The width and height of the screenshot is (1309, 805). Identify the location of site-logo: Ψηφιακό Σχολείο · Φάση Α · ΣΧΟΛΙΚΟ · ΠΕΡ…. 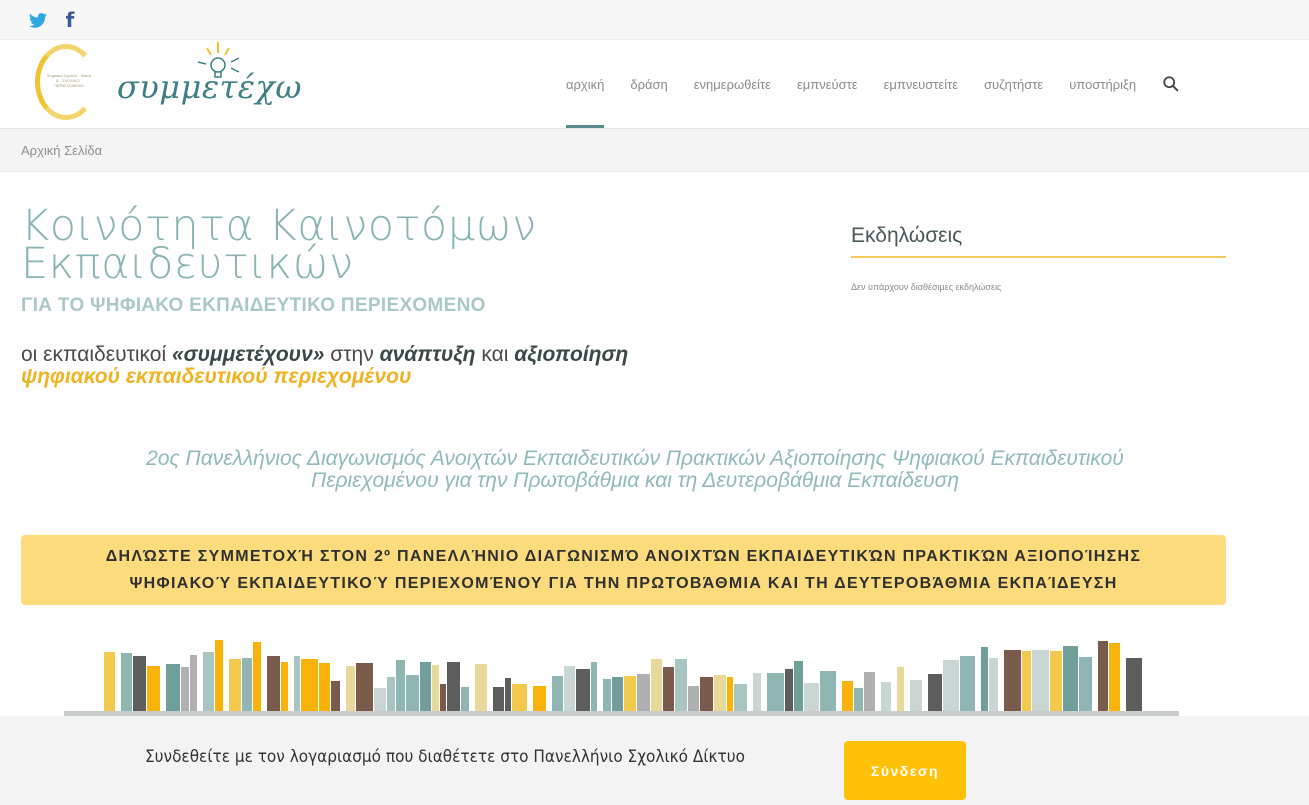
(168, 84).